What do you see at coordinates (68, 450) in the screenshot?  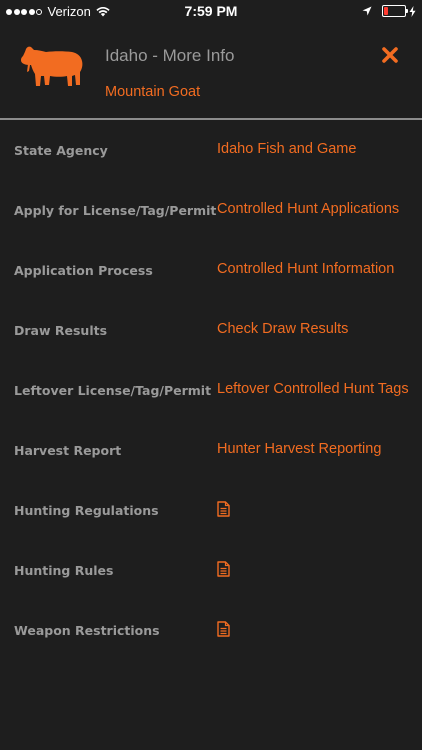 I see `row-label: Harvest Report` at bounding box center [68, 450].